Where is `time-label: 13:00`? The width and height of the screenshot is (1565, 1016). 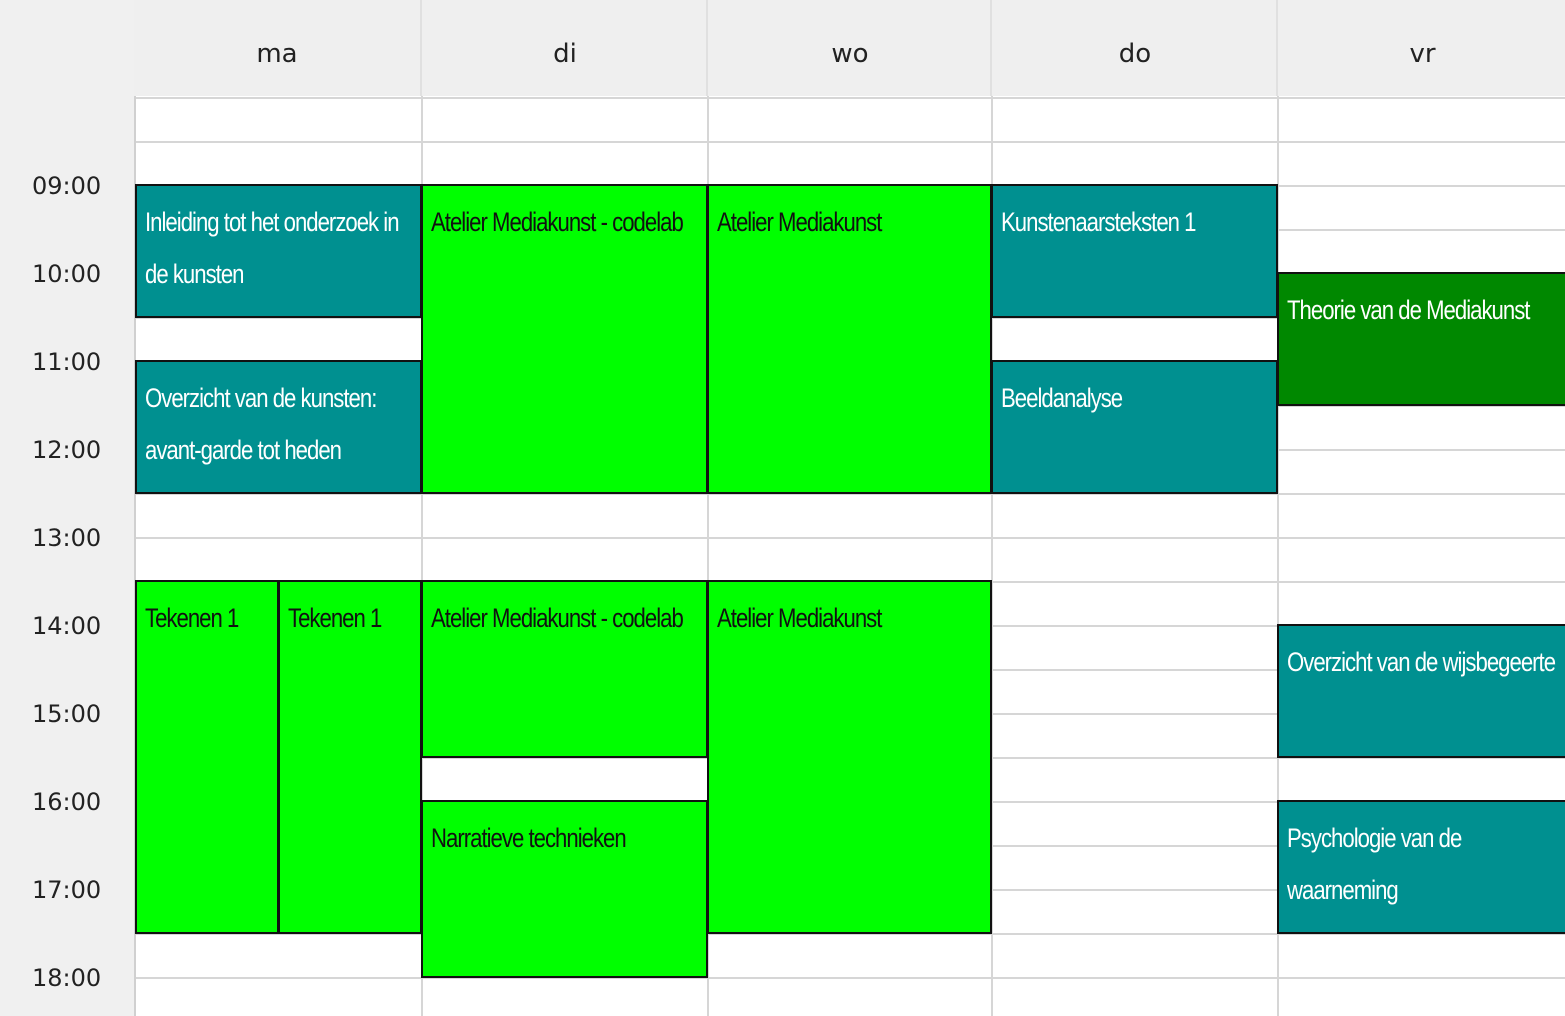
time-label: 13:00 is located at coordinates (67, 538).